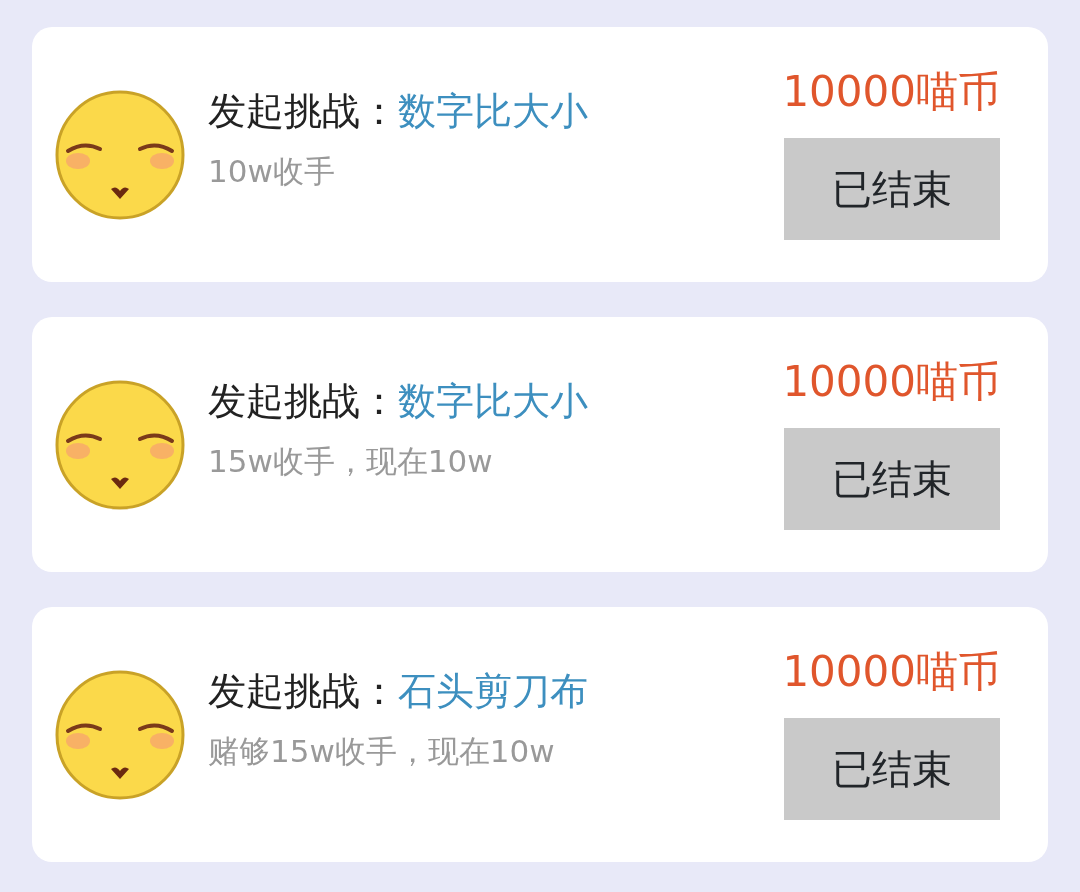  I want to click on challenge-note: 10w收手, so click(272, 171).